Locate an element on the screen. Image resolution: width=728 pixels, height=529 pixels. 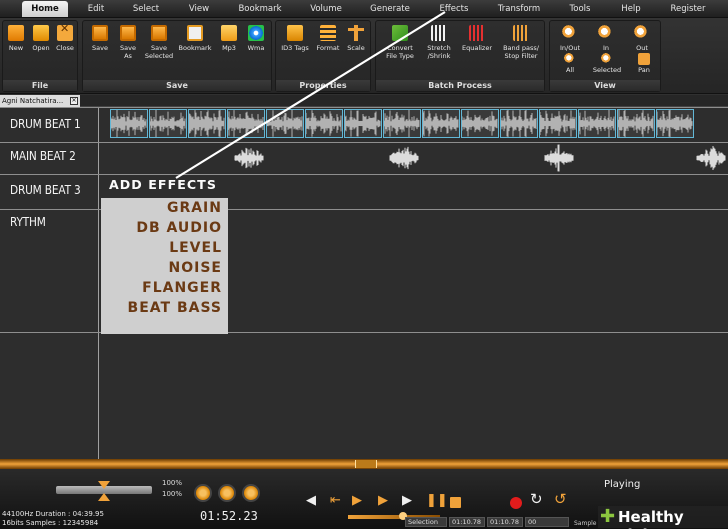
add-effects-title: ADD EFFECTS is located at coordinates (163, 185).